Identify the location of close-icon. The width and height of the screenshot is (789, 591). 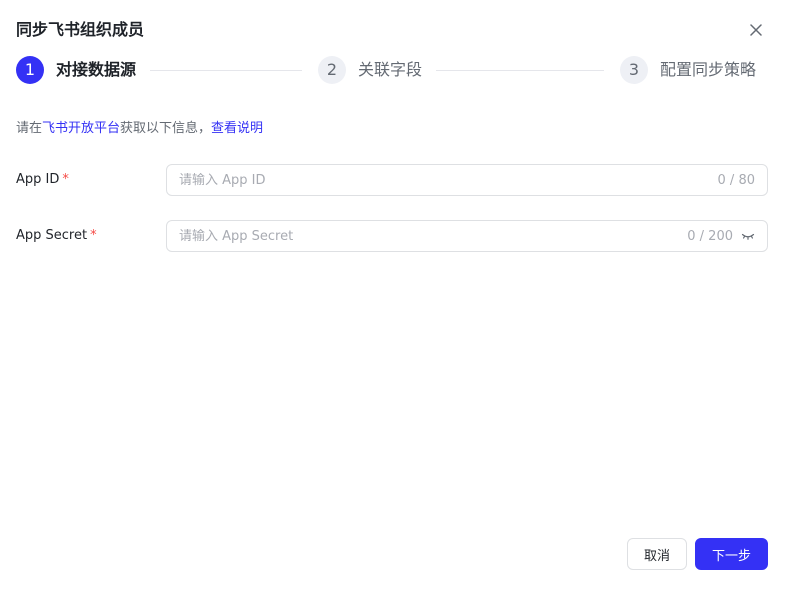
(756, 30).